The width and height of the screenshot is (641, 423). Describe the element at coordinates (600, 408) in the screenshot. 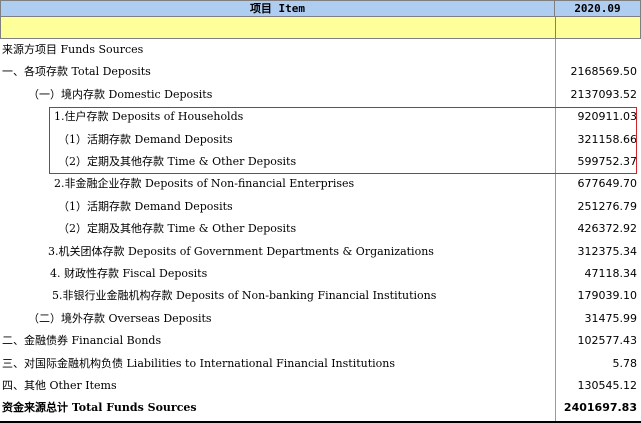

I see `total-value: 2401697.83` at that location.